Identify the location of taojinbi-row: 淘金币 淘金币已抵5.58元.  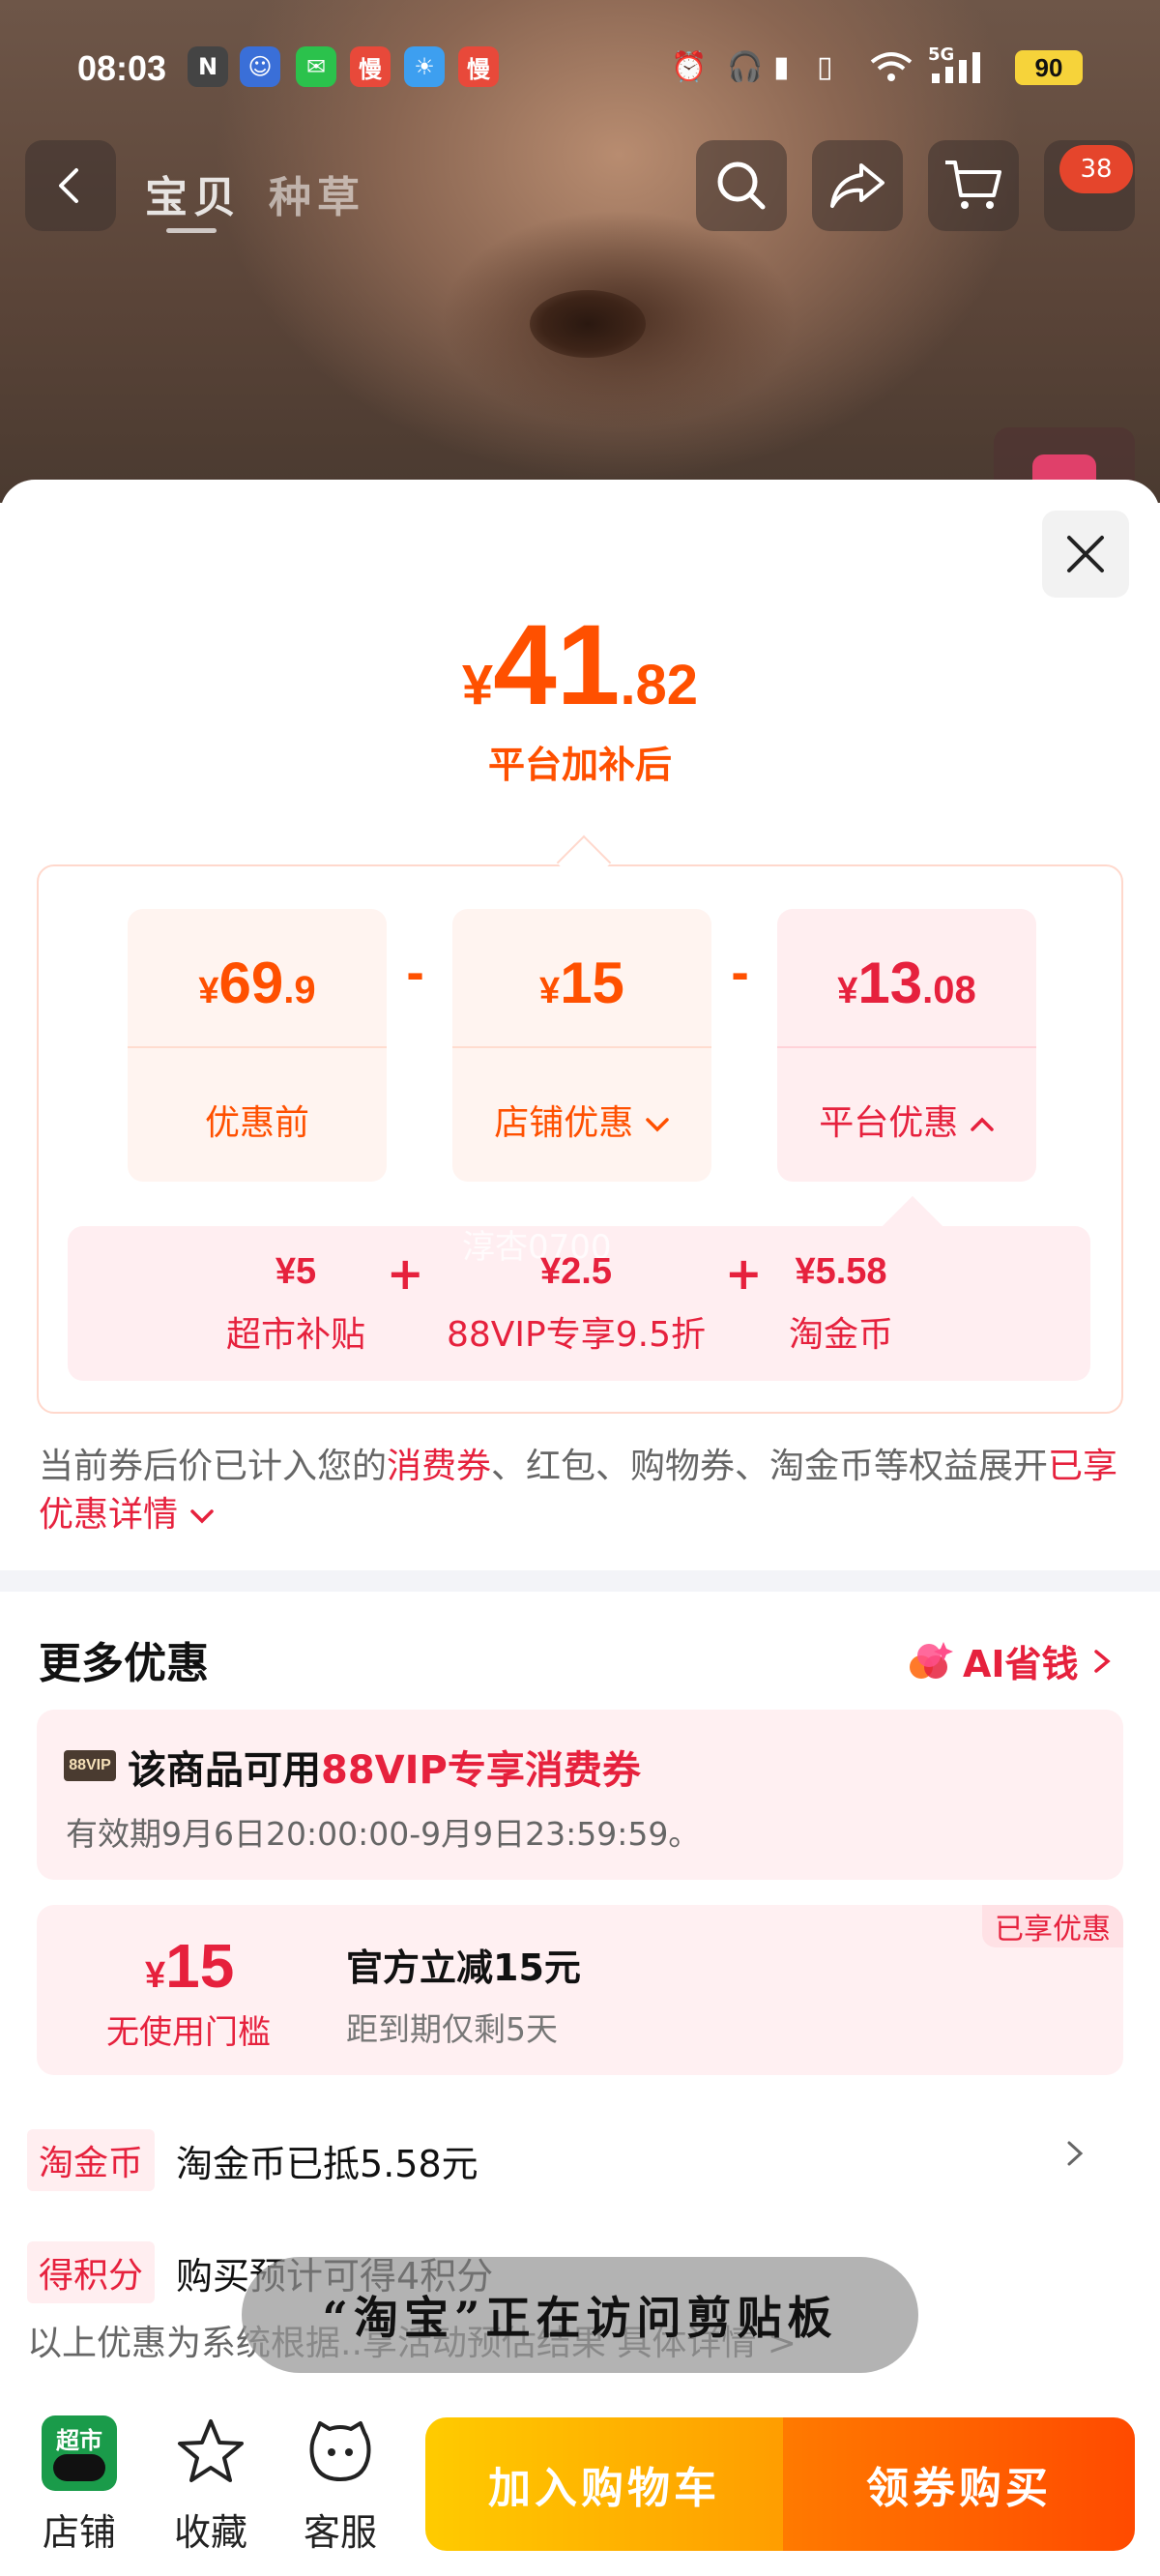
(252, 2160).